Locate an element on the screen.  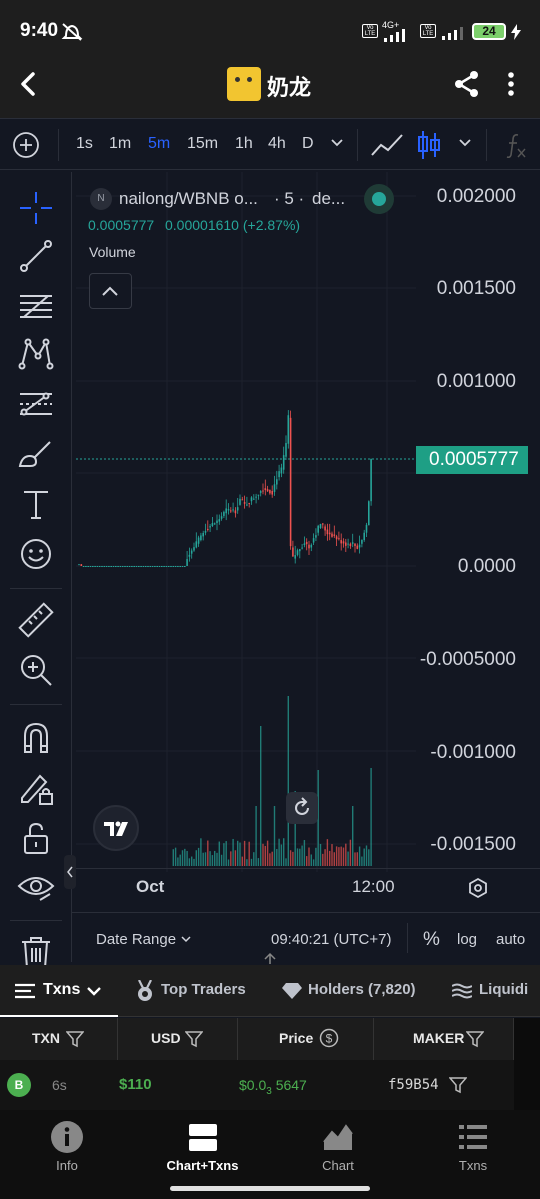
timeframe-d: D is located at coordinates (308, 144).